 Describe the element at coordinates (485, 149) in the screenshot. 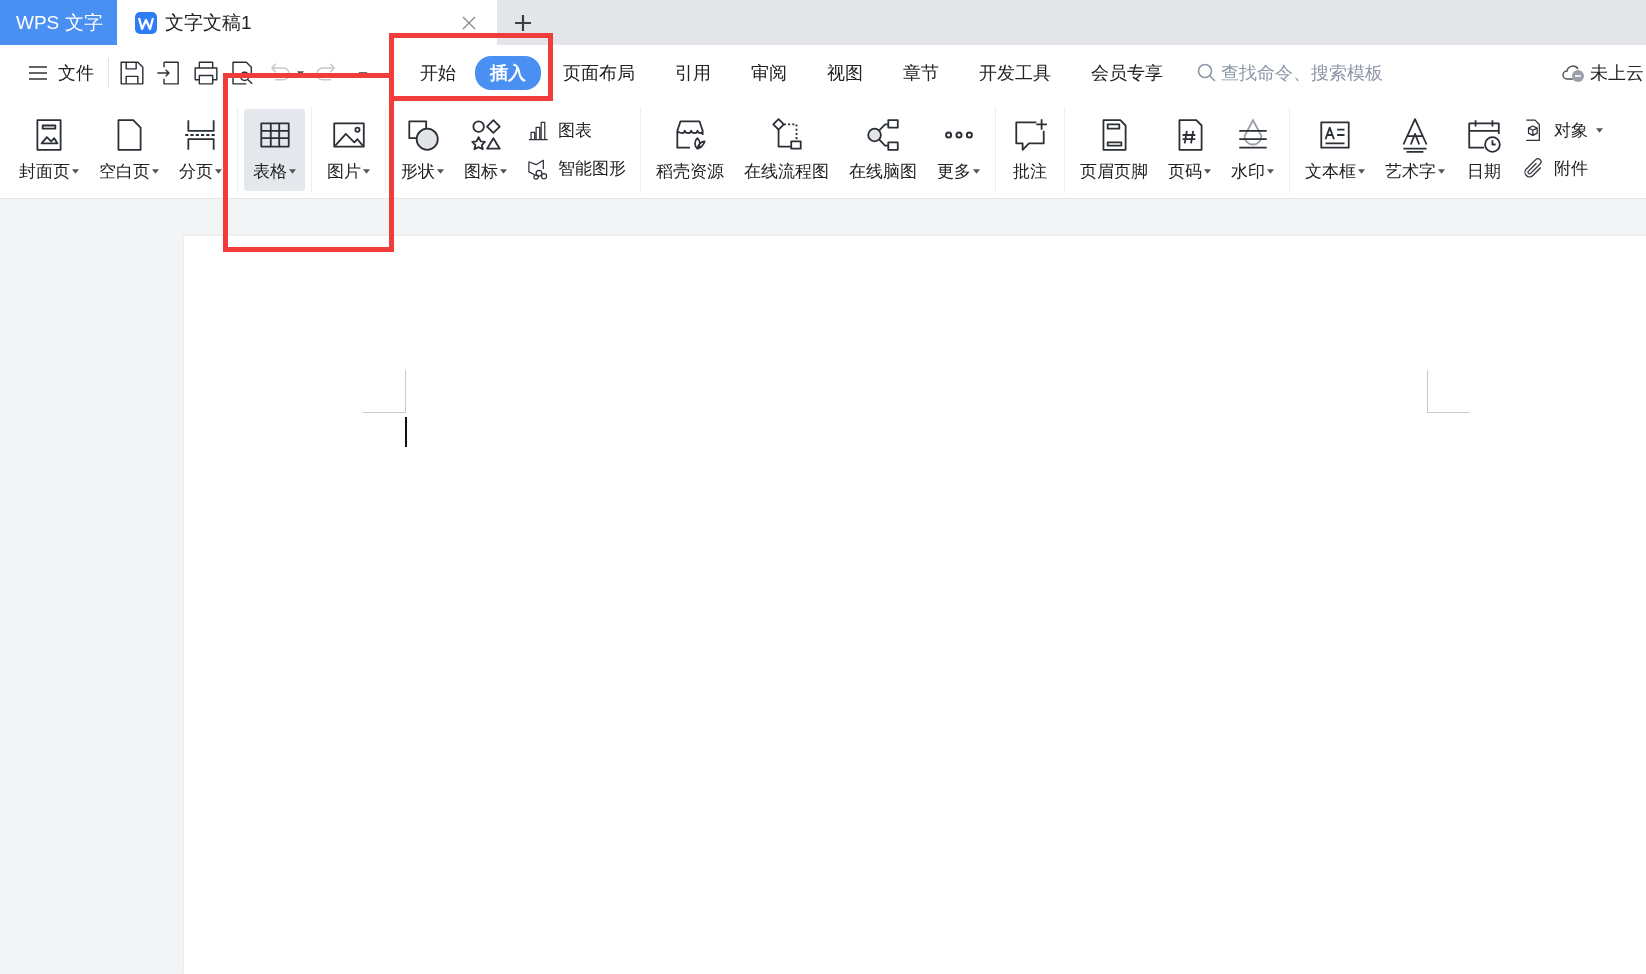

I see `ribbon-button: 图标` at that location.